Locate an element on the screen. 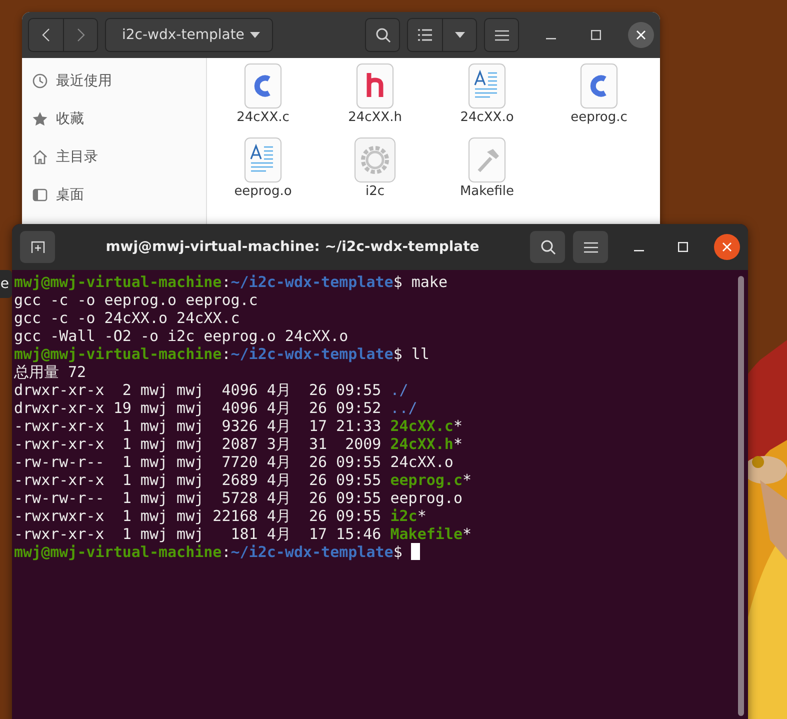  file-item: i2c is located at coordinates (375, 168).